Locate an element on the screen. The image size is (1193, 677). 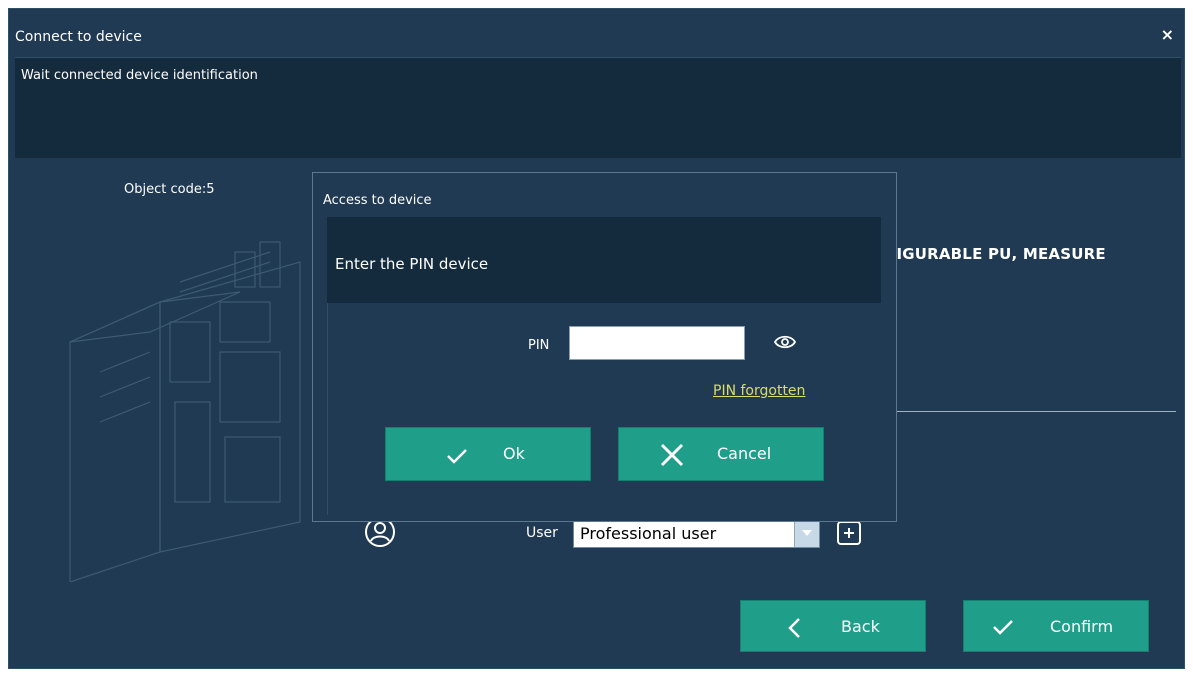
cancel-label: Cancel is located at coordinates (744, 453).